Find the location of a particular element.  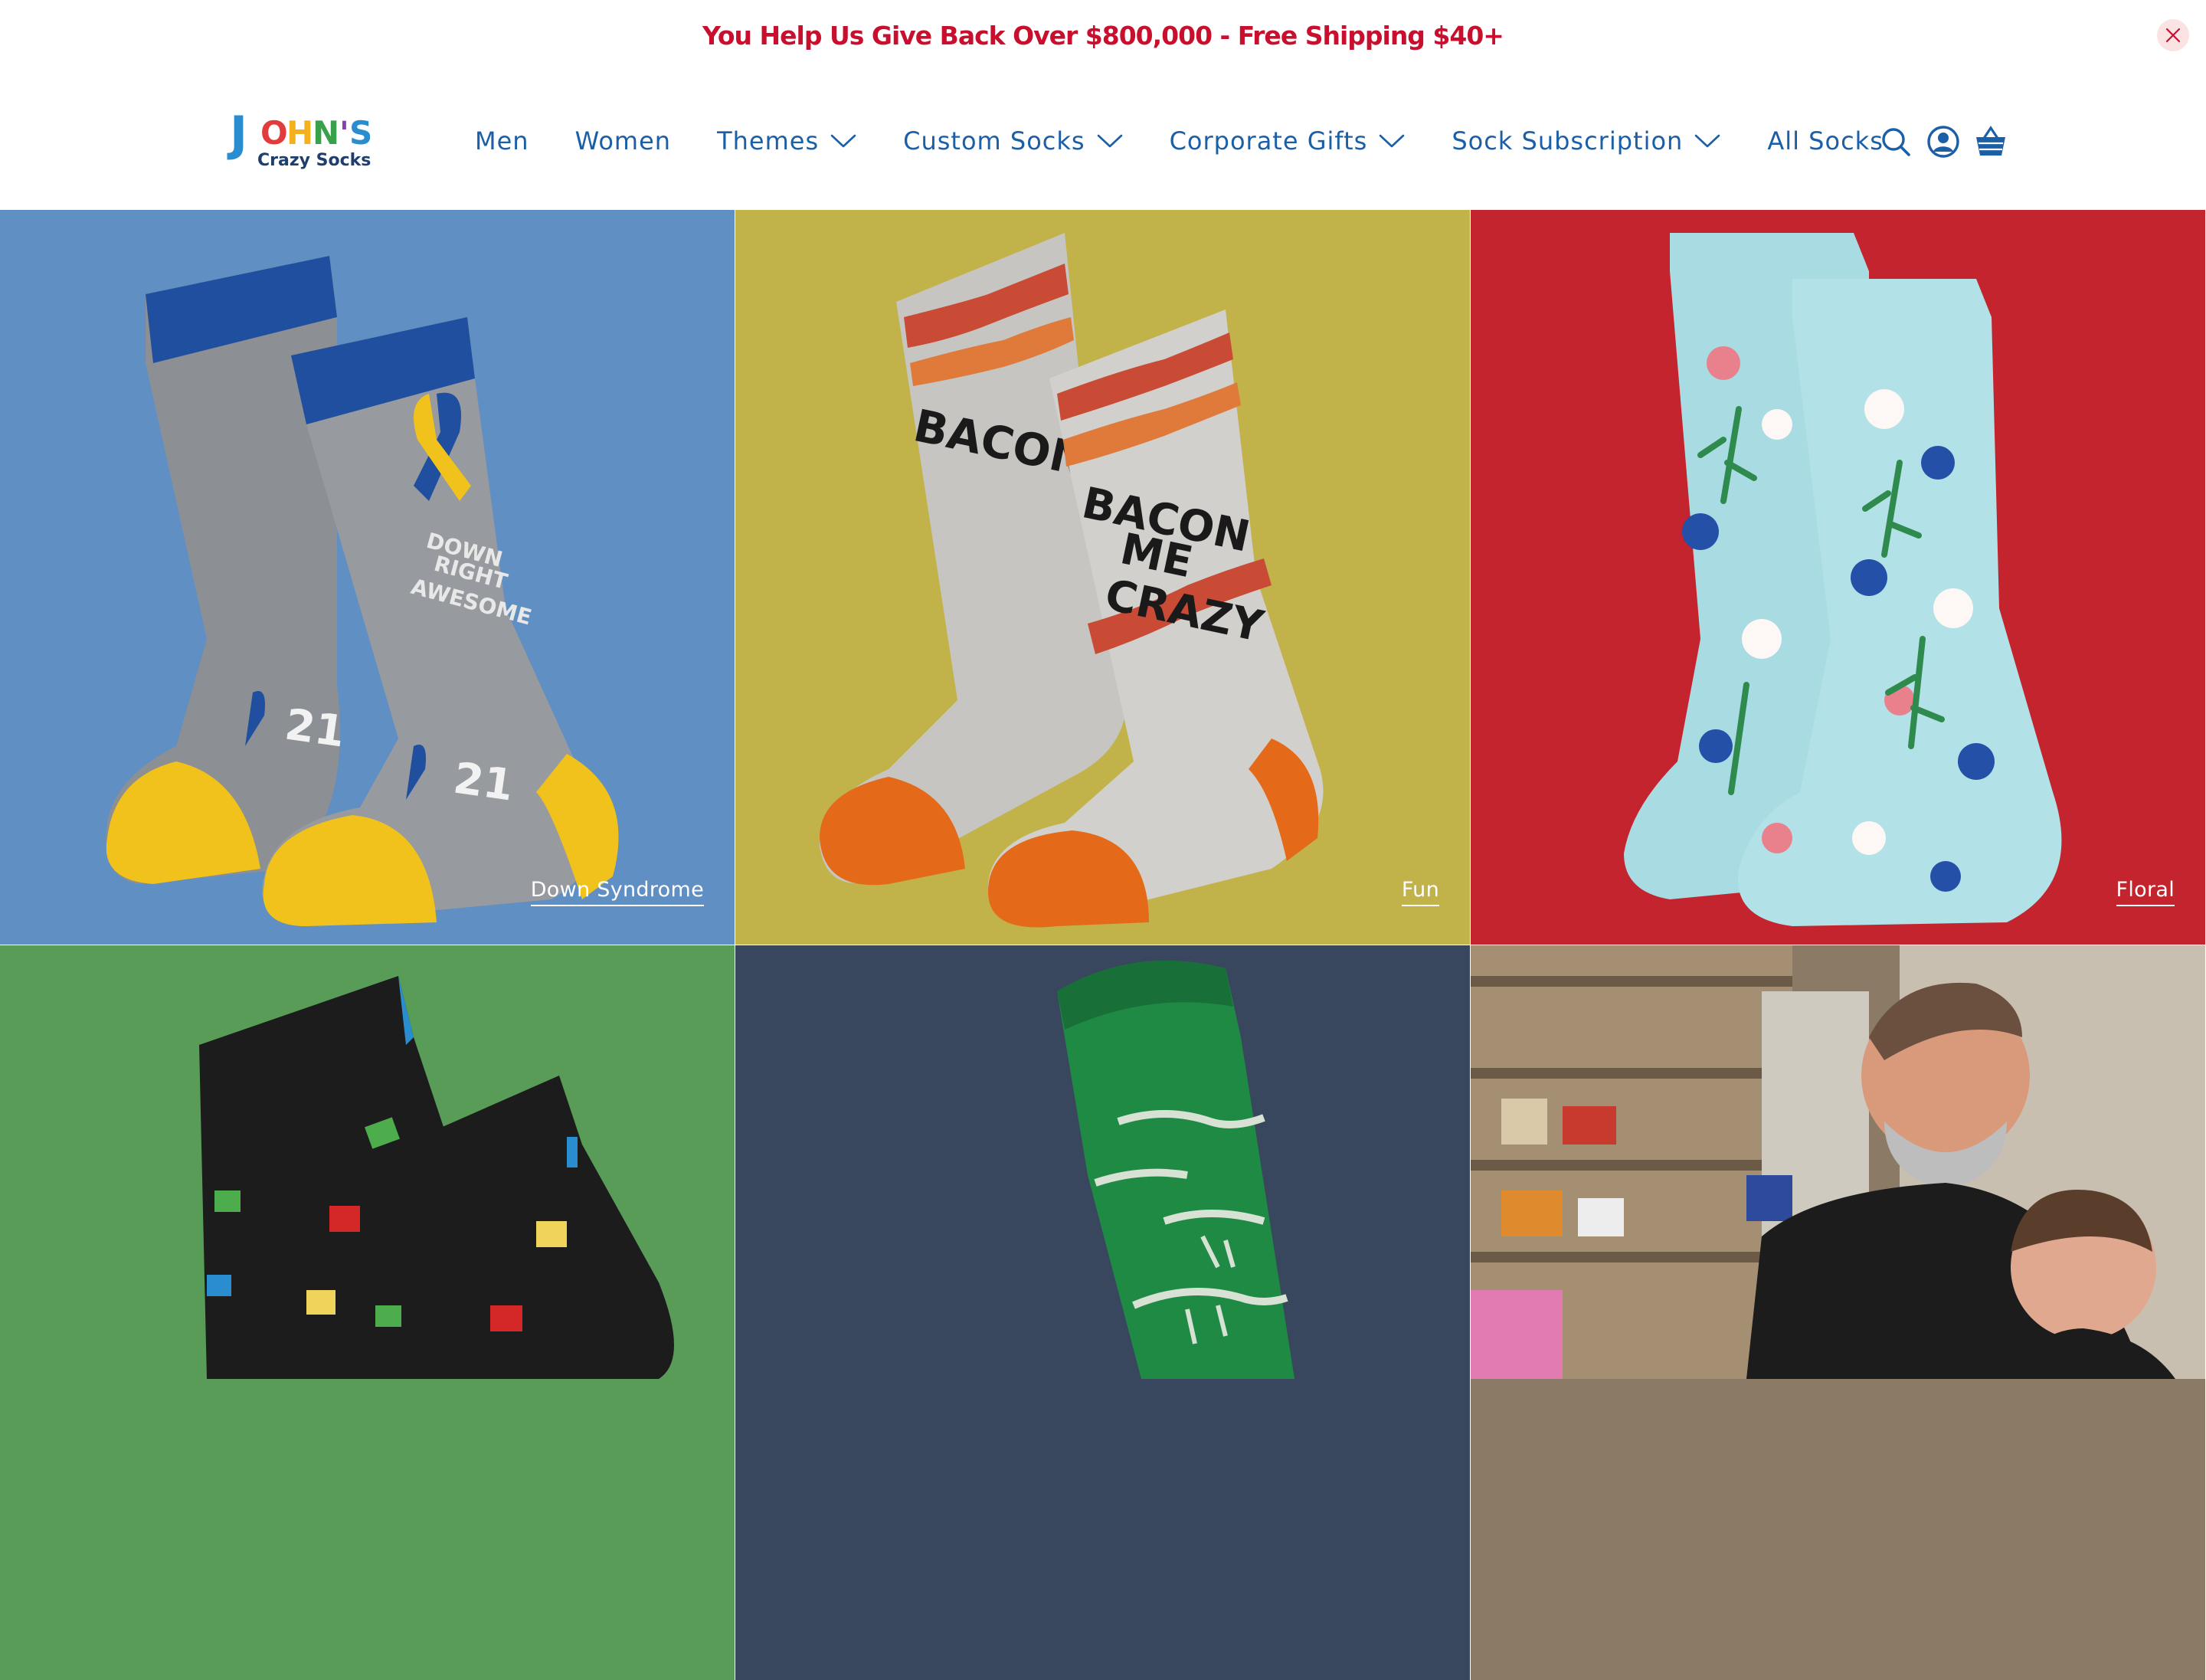

nav-men: Men is located at coordinates (502, 141).